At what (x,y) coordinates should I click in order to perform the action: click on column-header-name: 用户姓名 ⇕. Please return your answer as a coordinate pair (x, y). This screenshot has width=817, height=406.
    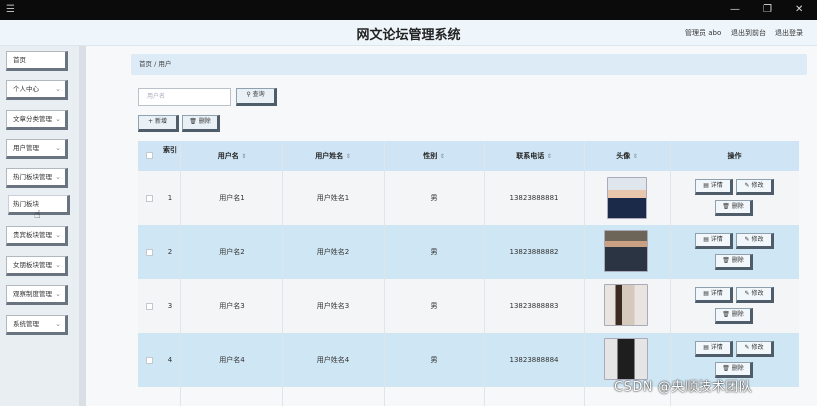
    Looking at the image, I should click on (333, 156).